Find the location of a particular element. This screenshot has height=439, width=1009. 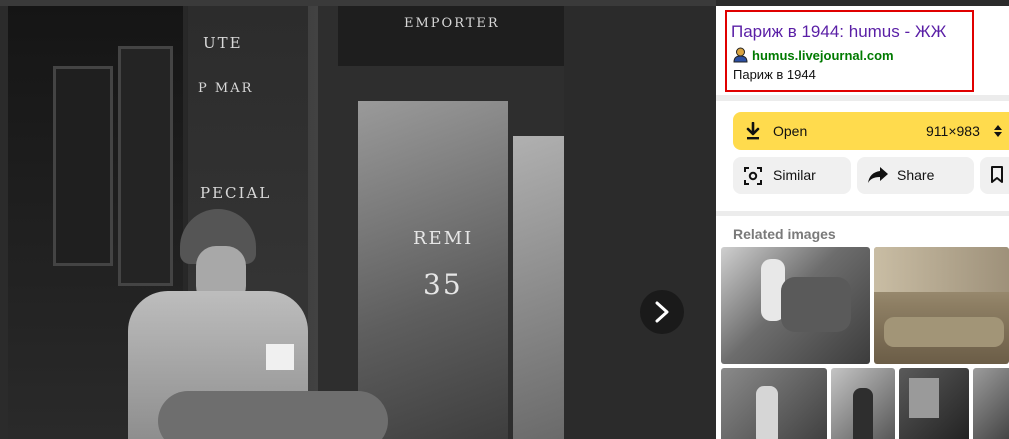

user-icon is located at coordinates (740, 55).